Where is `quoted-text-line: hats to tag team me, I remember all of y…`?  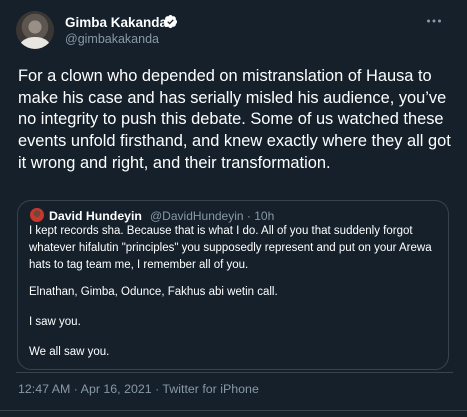
quoted-text-line: hats to tag team me, I remember all of y… is located at coordinates (139, 265).